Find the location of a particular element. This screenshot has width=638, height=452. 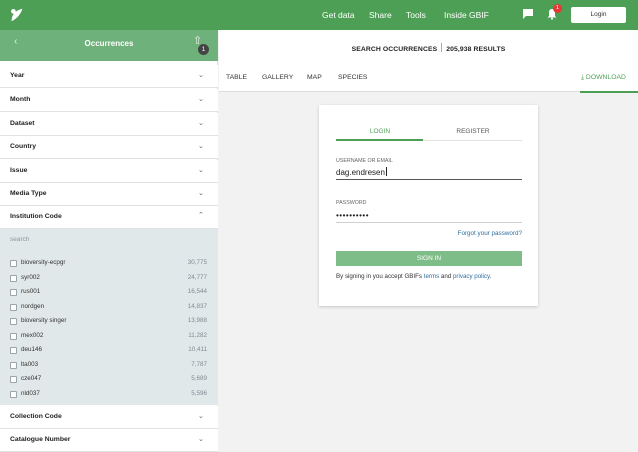

sign-in-button: SIGN IN is located at coordinates (429, 258).